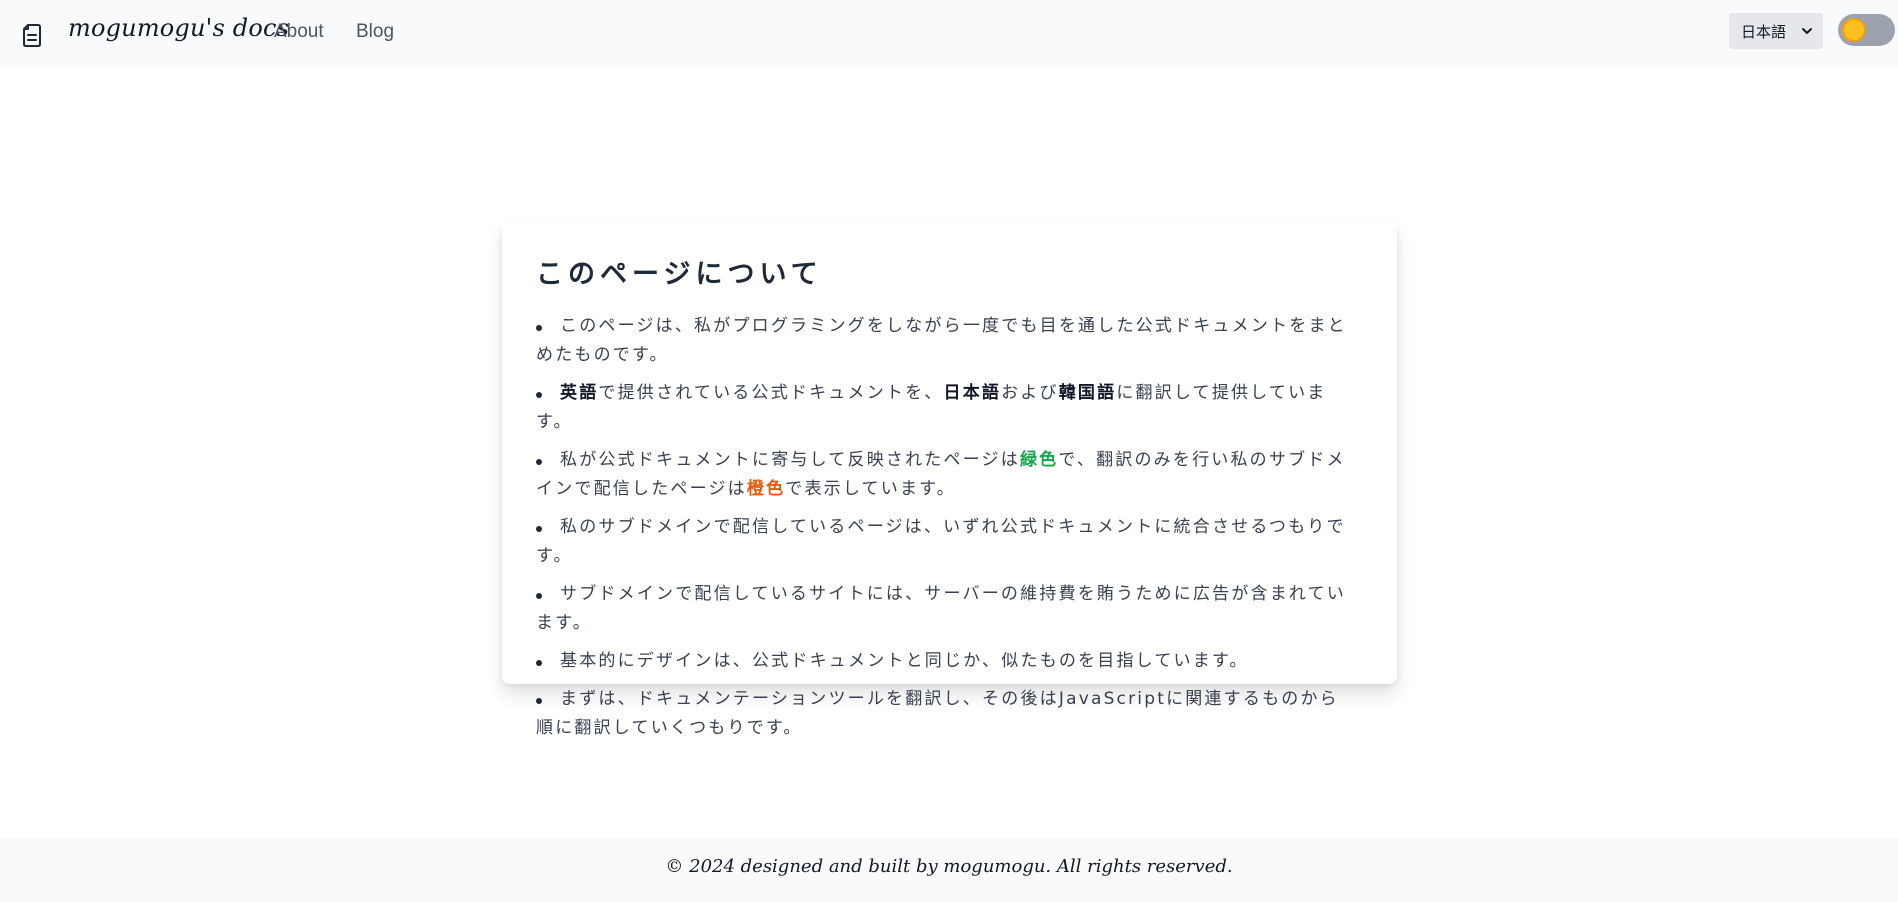 This screenshot has height=902, width=1898. I want to click on green-highlight: 緑色, so click(1039, 460).